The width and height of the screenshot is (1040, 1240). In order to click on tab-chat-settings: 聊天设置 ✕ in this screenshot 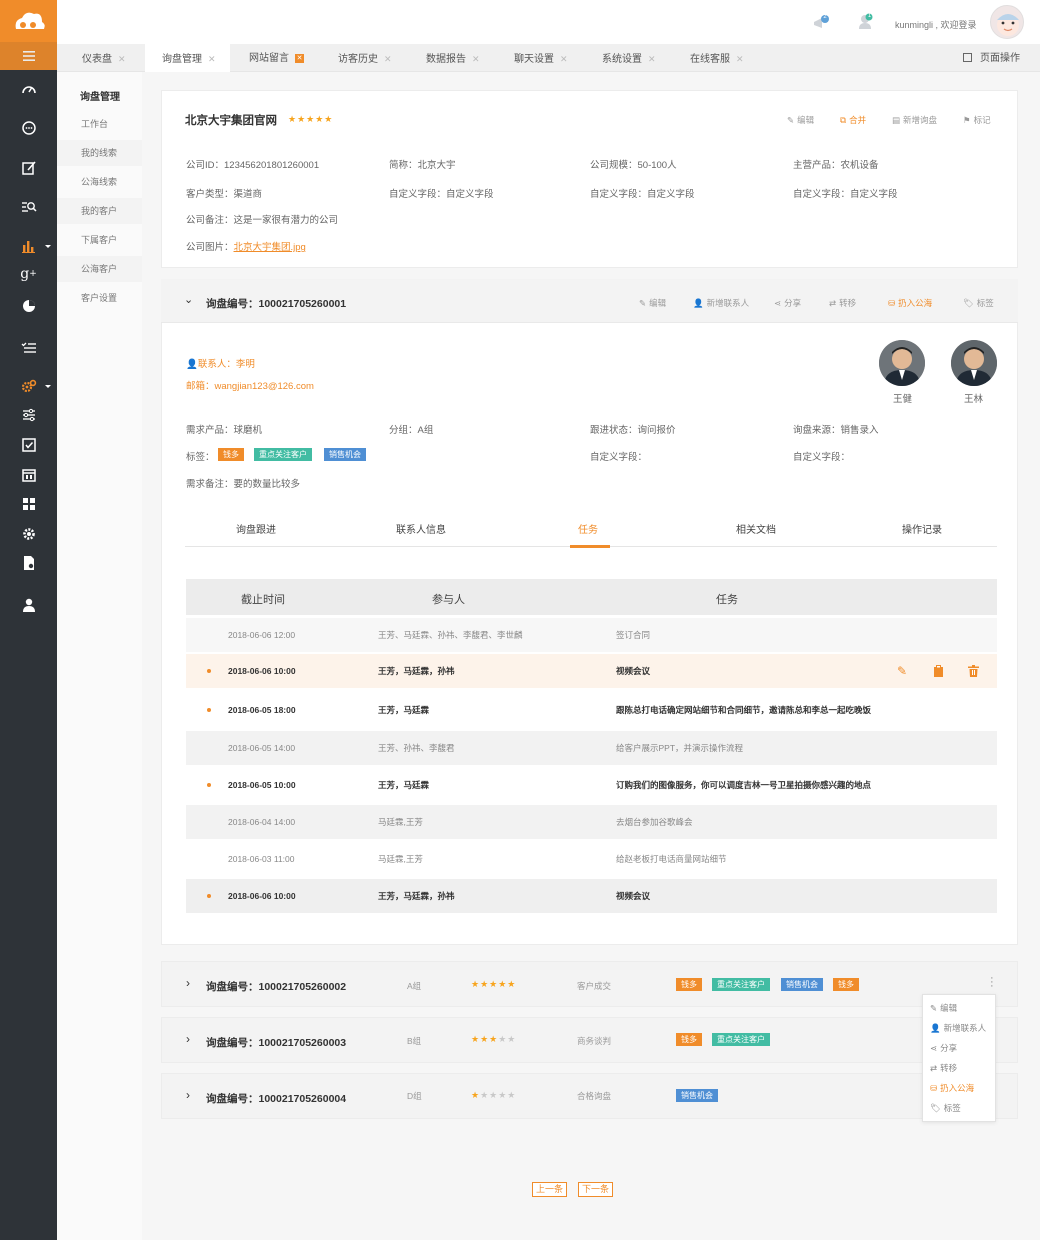, I will do `click(541, 58)`.